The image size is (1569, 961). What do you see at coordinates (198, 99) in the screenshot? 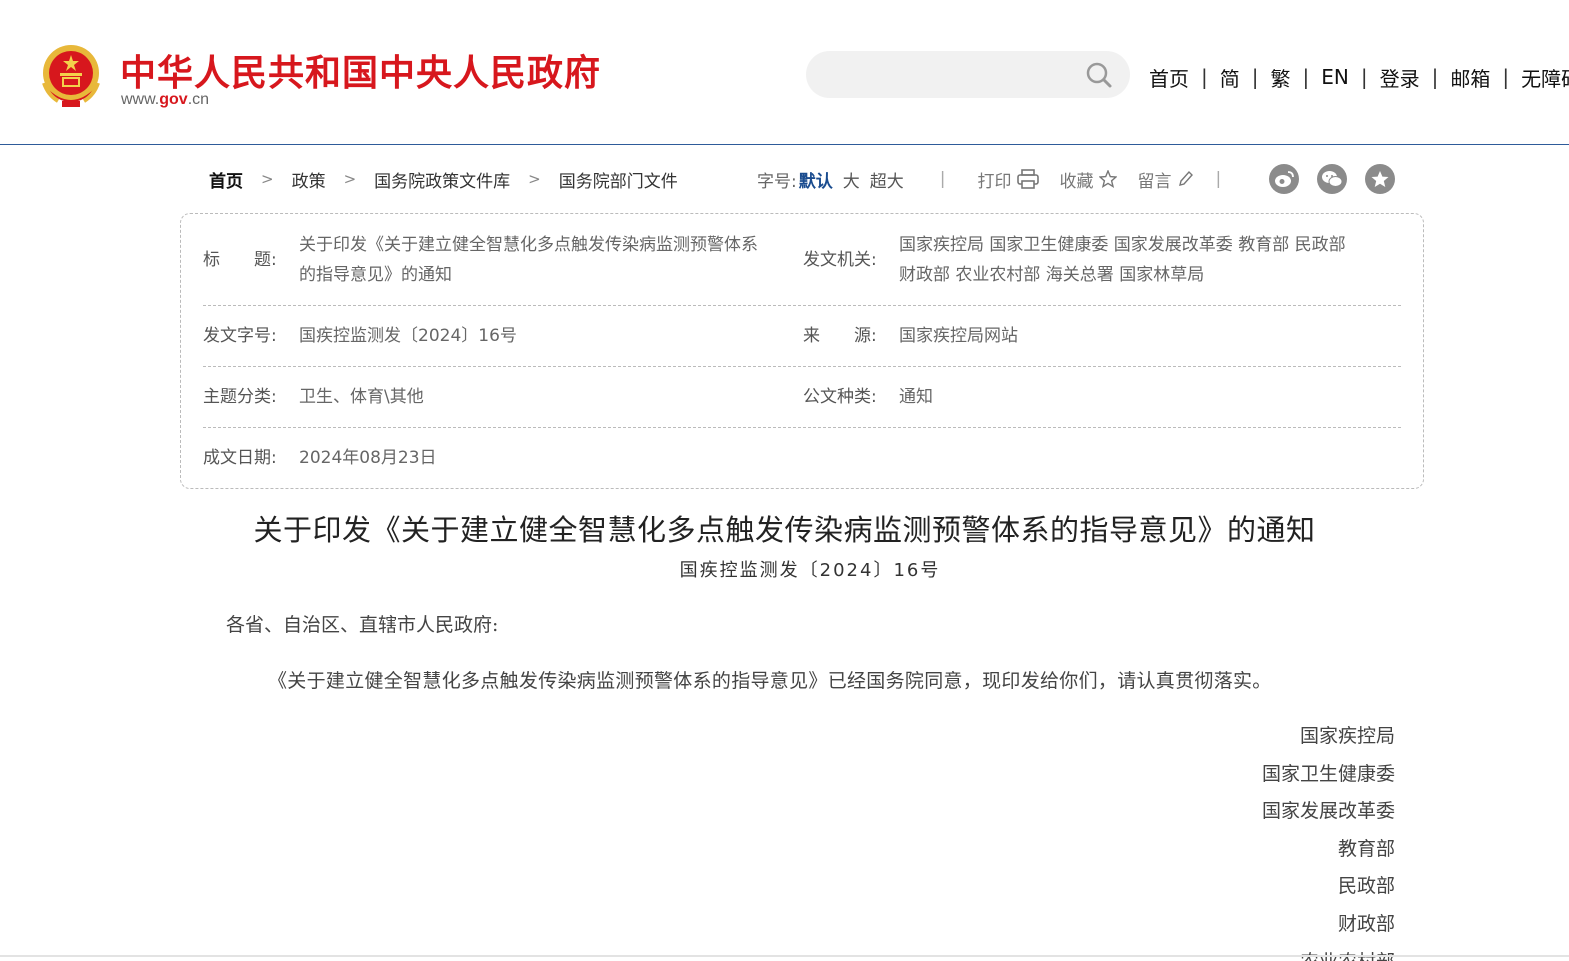
I see `site-url-suffix: .cn` at bounding box center [198, 99].